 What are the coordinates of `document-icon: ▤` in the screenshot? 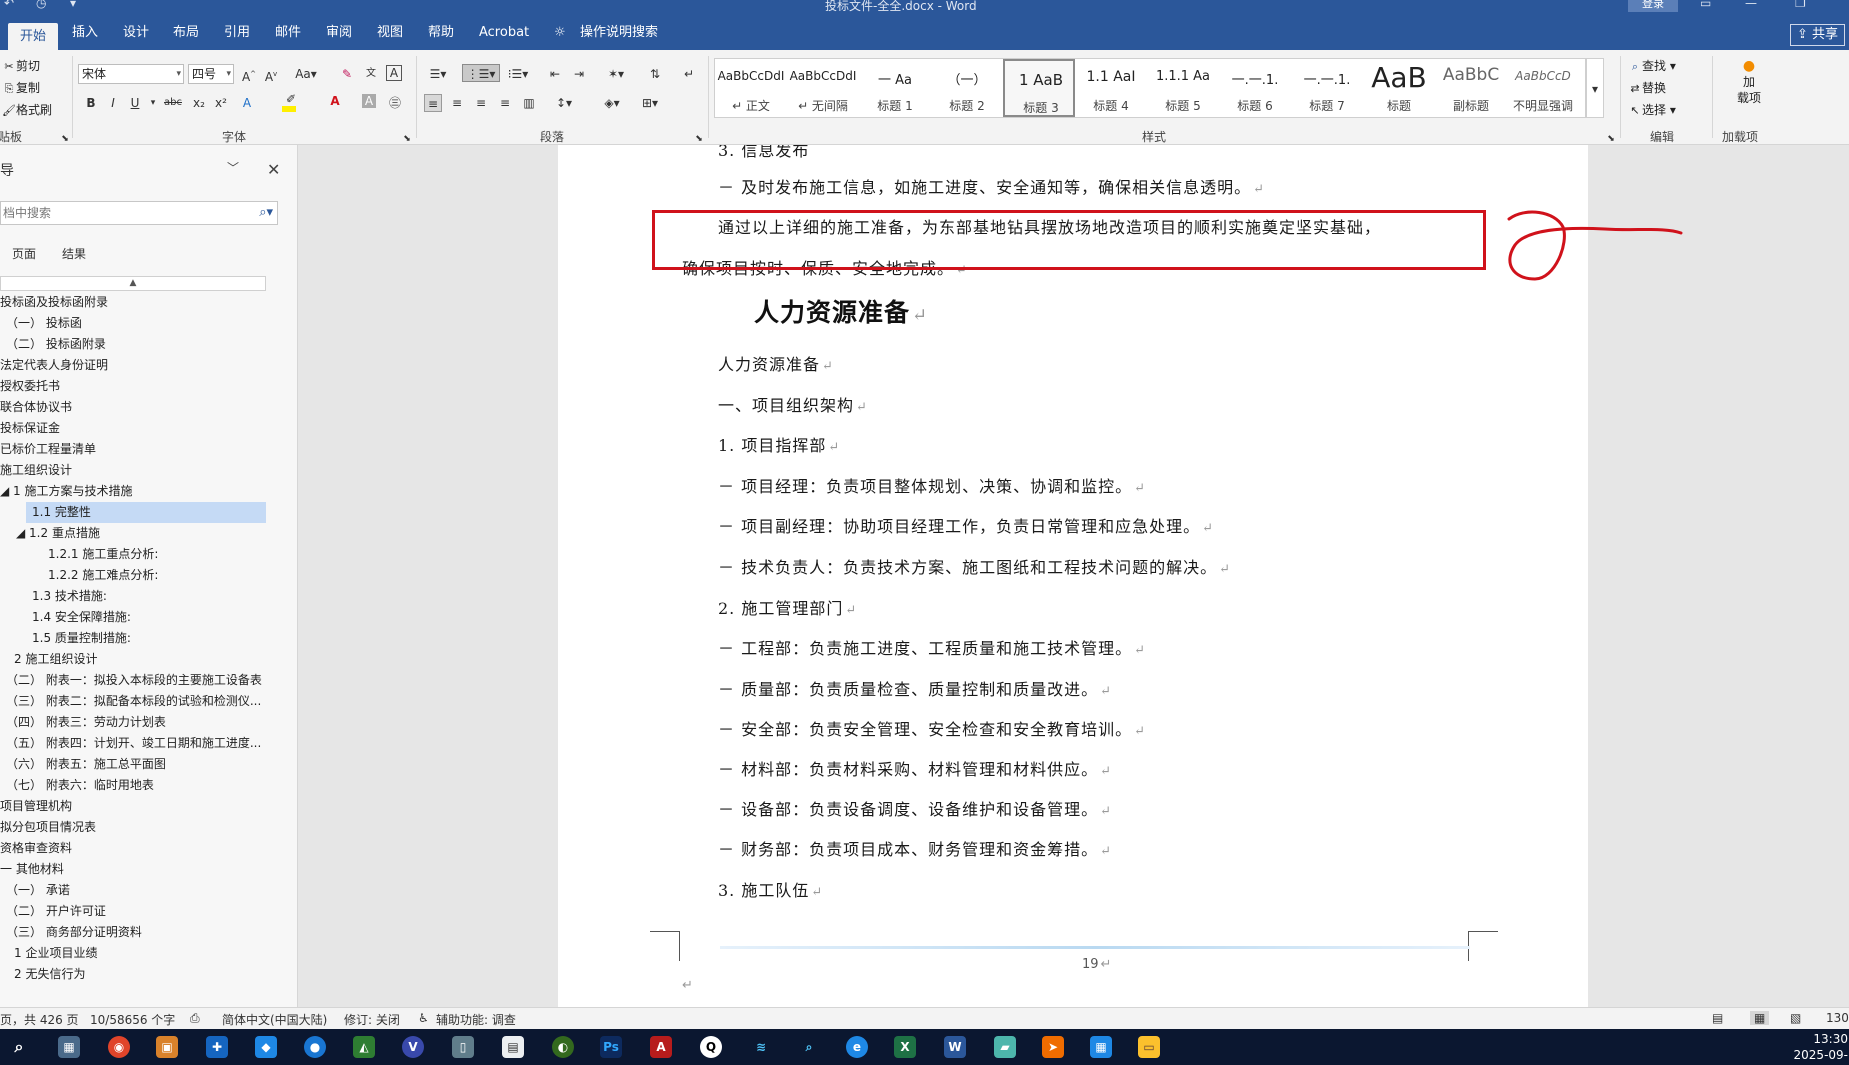 It's located at (513, 1047).